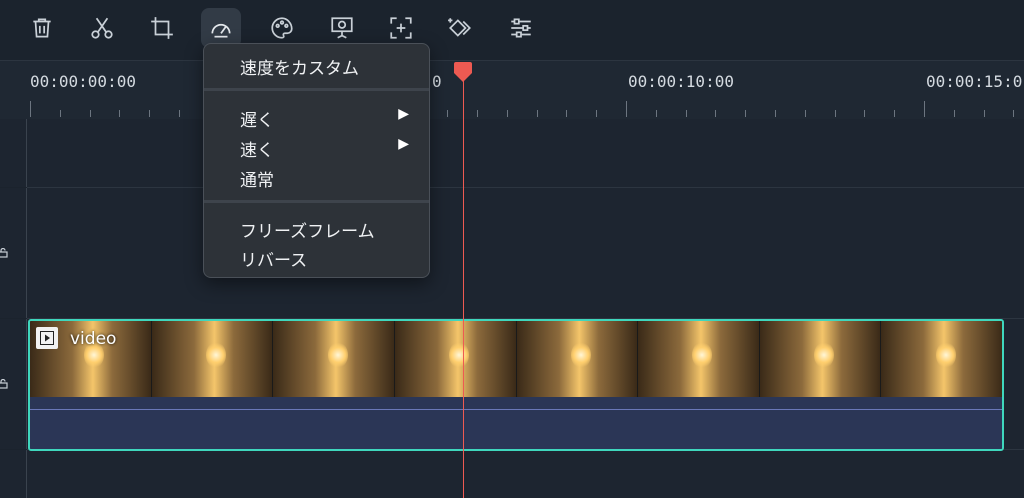 This screenshot has width=1024, height=498. What do you see at coordinates (463, 72) in the screenshot?
I see `playhead-handle` at bounding box center [463, 72].